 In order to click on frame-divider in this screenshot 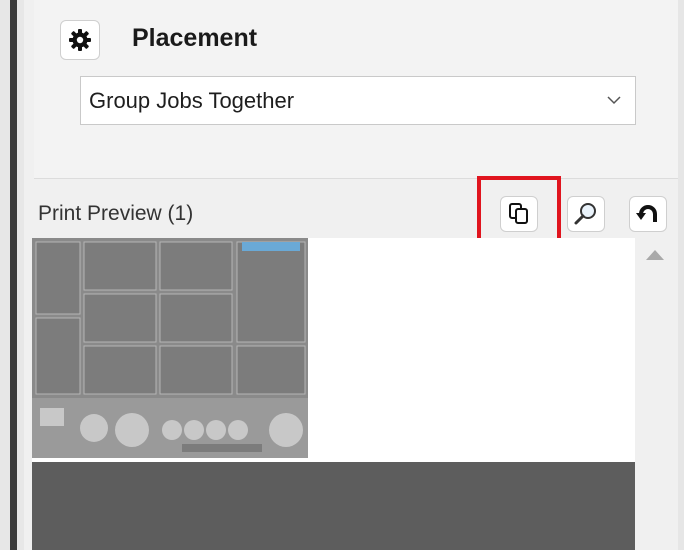, I will do `click(13, 275)`.